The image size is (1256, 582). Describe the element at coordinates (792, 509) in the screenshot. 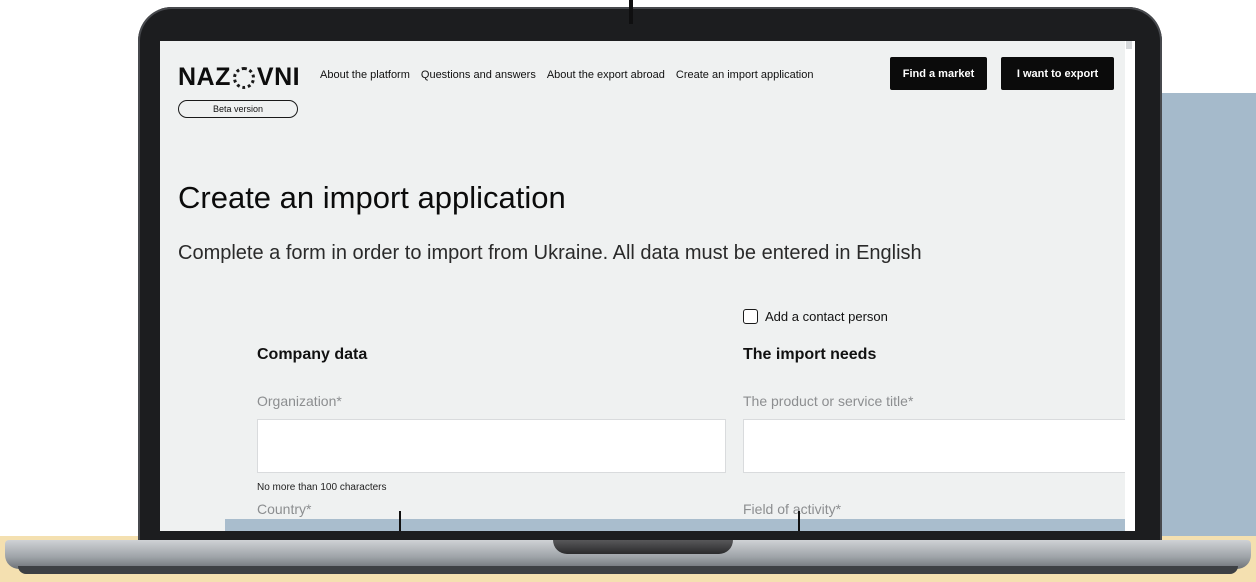

I see `field-of-activity-label: Field of activity*` at that location.